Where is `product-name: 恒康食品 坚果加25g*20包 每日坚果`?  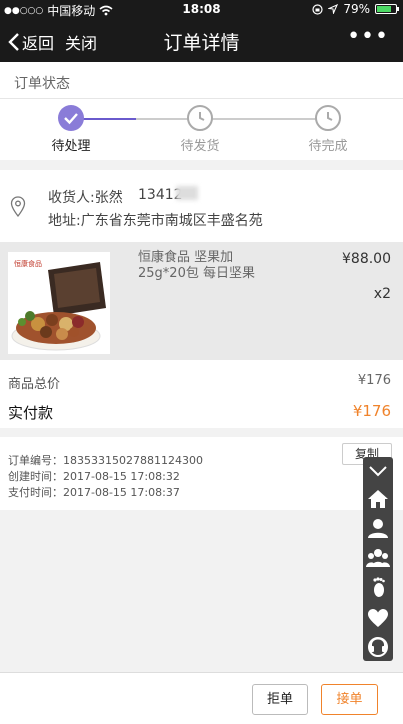 product-name: 恒康食品 坚果加25g*20包 每日坚果 is located at coordinates (196, 265).